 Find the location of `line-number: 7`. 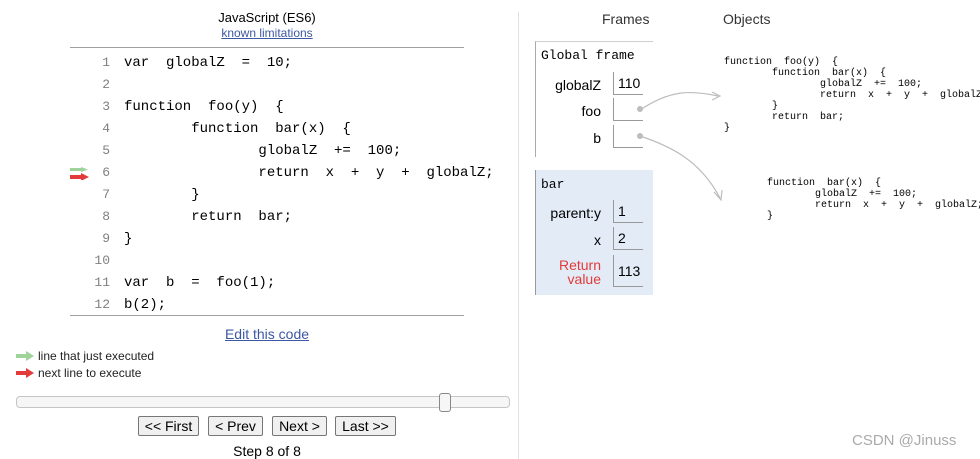

line-number: 7 is located at coordinates (106, 194).